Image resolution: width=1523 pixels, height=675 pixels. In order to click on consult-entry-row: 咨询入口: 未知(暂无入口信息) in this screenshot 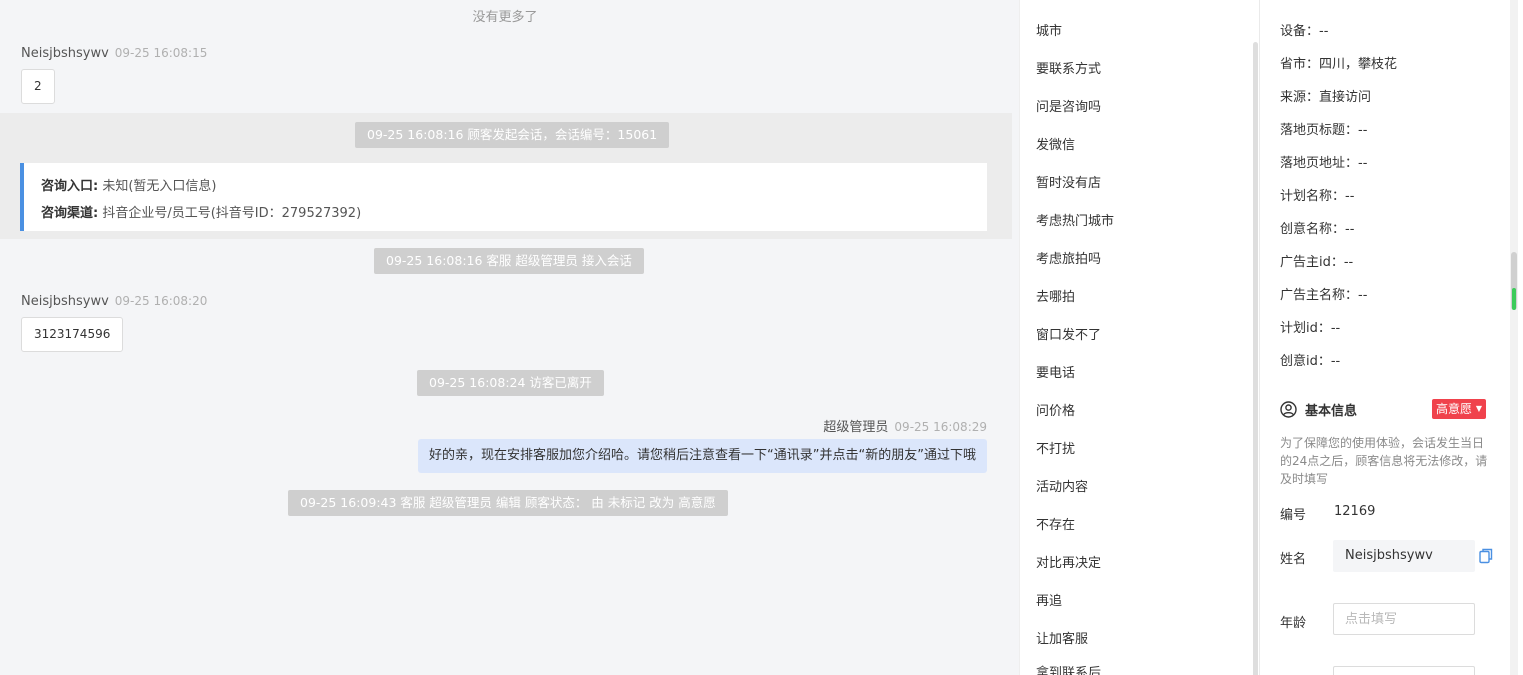, I will do `click(514, 186)`.